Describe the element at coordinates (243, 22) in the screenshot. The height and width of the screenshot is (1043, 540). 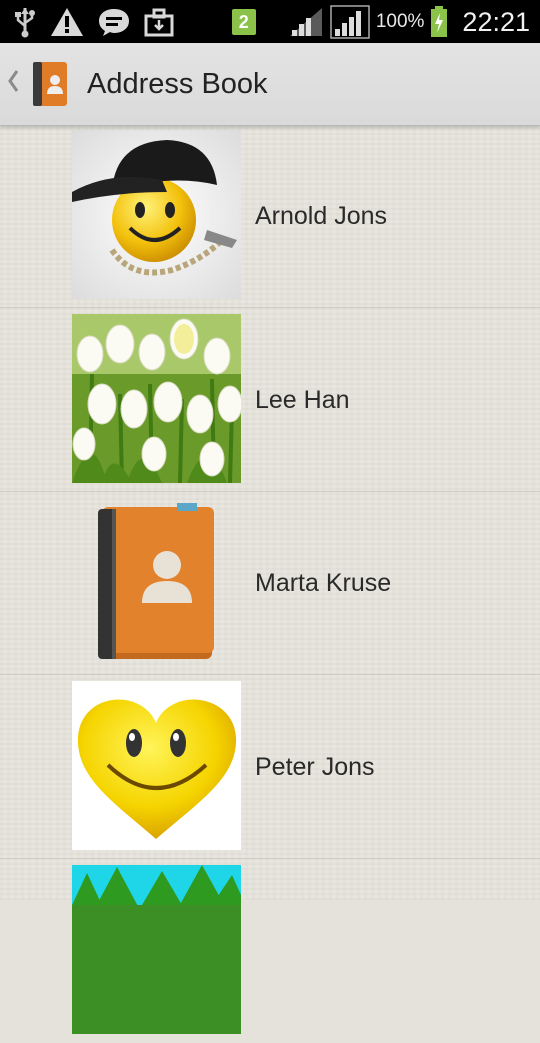
I see `sim-badge: 2` at that location.